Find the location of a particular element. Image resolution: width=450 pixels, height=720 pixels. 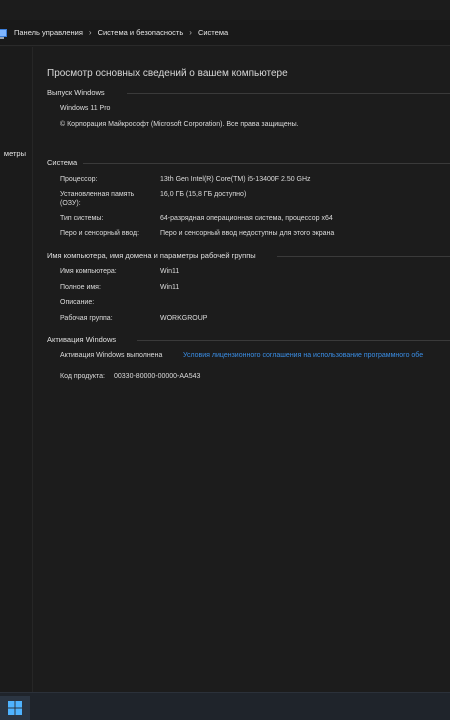

activation-section-header: Активация Windows is located at coordinates (248, 341).